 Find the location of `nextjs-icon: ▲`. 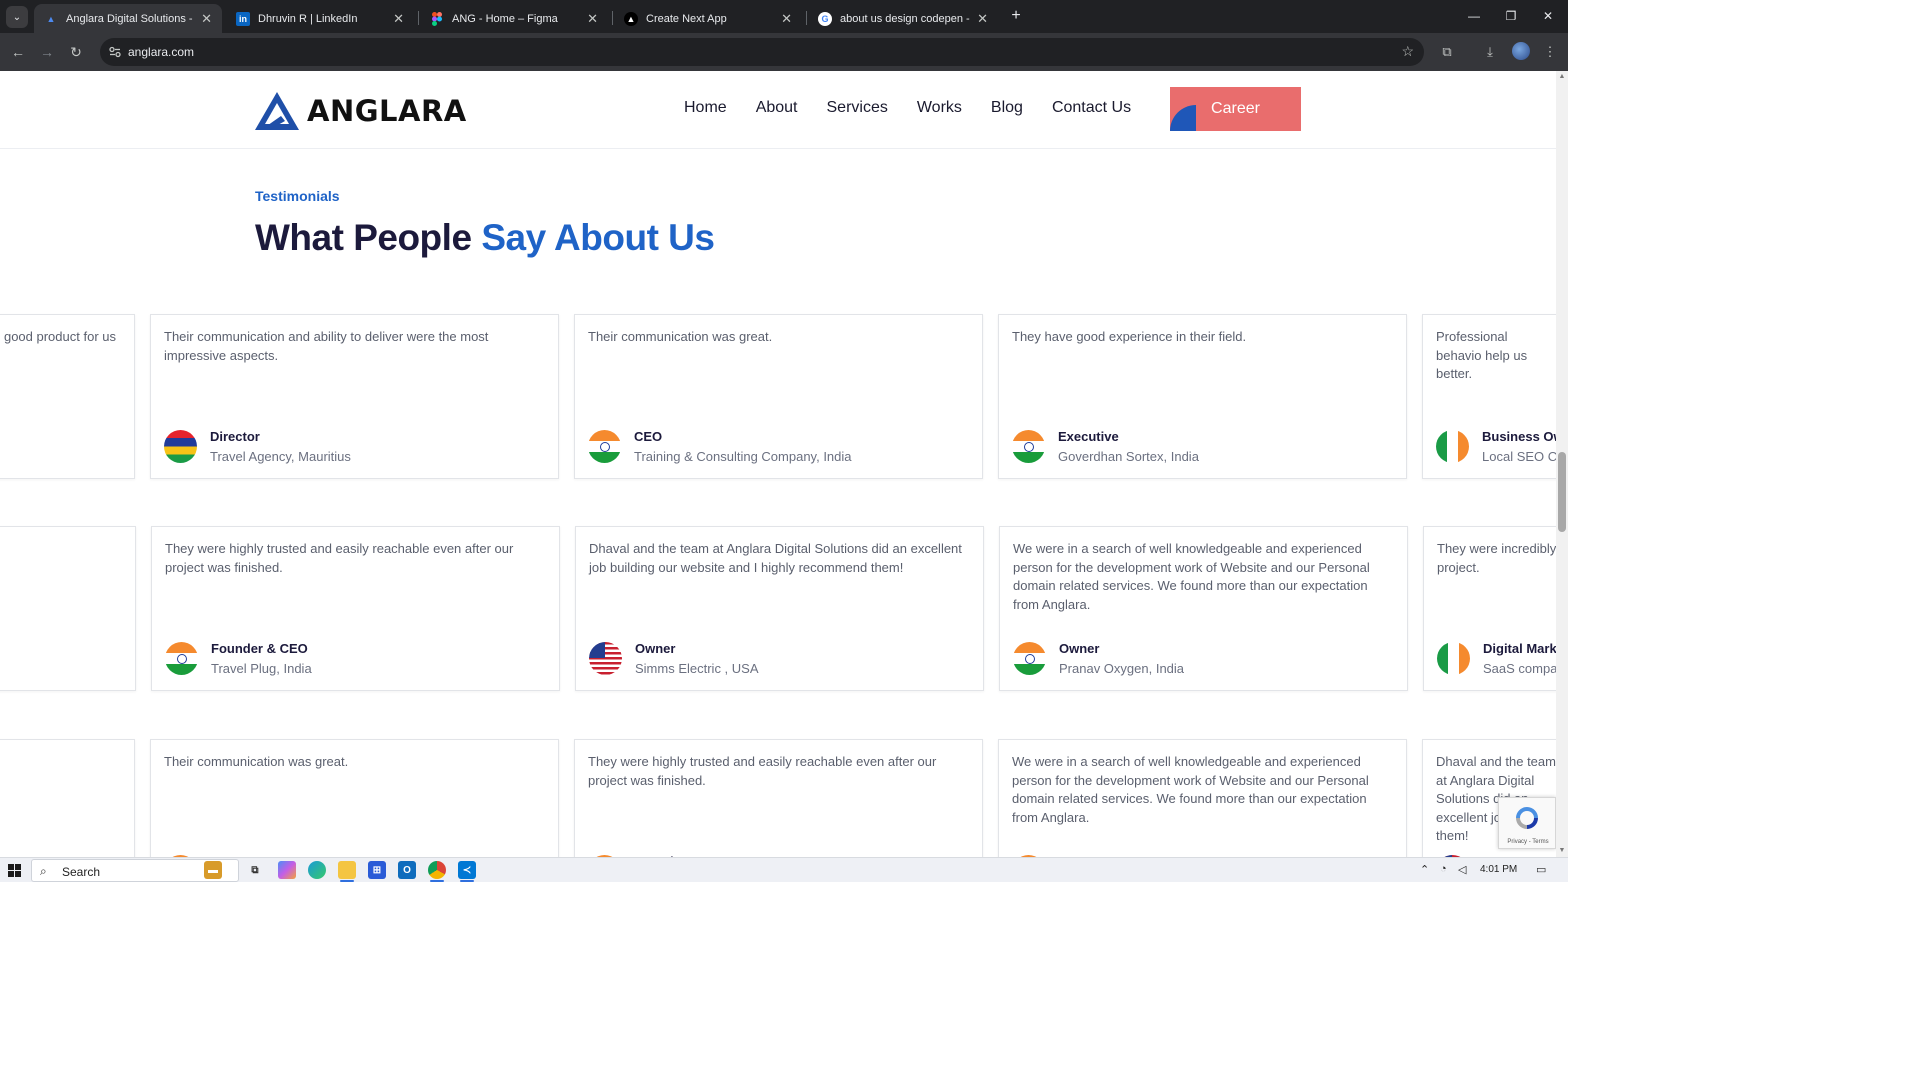

nextjs-icon: ▲ is located at coordinates (631, 18).